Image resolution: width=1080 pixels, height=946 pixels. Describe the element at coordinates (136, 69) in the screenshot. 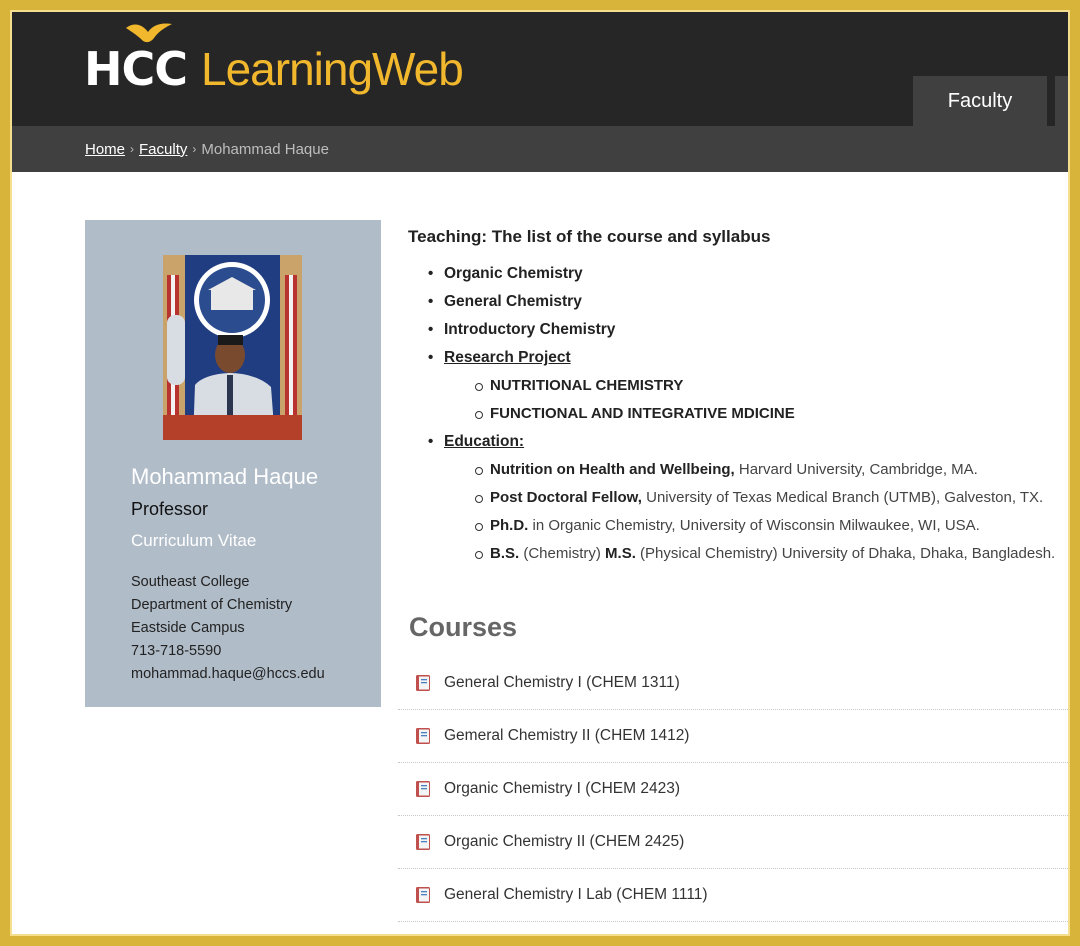

I see `logo-hcc: HCC` at that location.